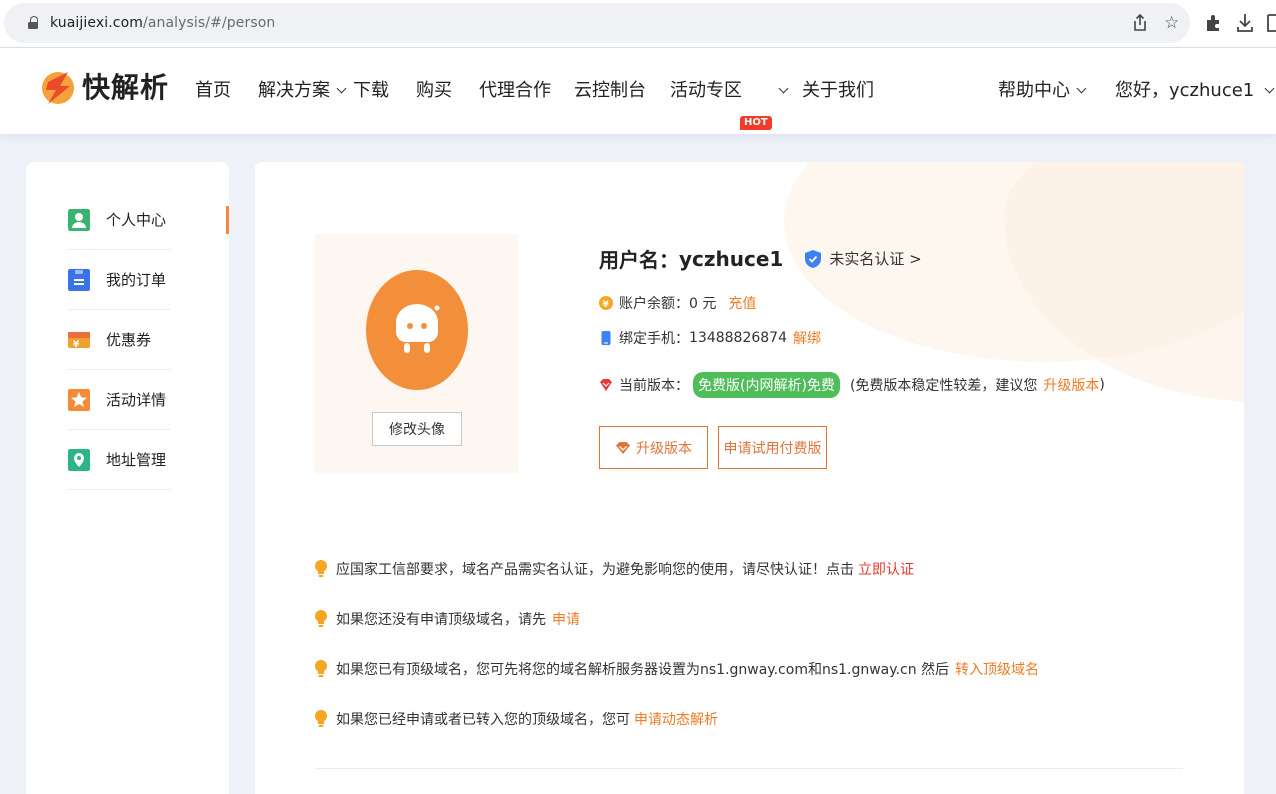 The height and width of the screenshot is (794, 1276). Describe the element at coordinates (441, 620) in the screenshot. I see `tip-text: 如果您还没有申请顶级域名，请先` at that location.